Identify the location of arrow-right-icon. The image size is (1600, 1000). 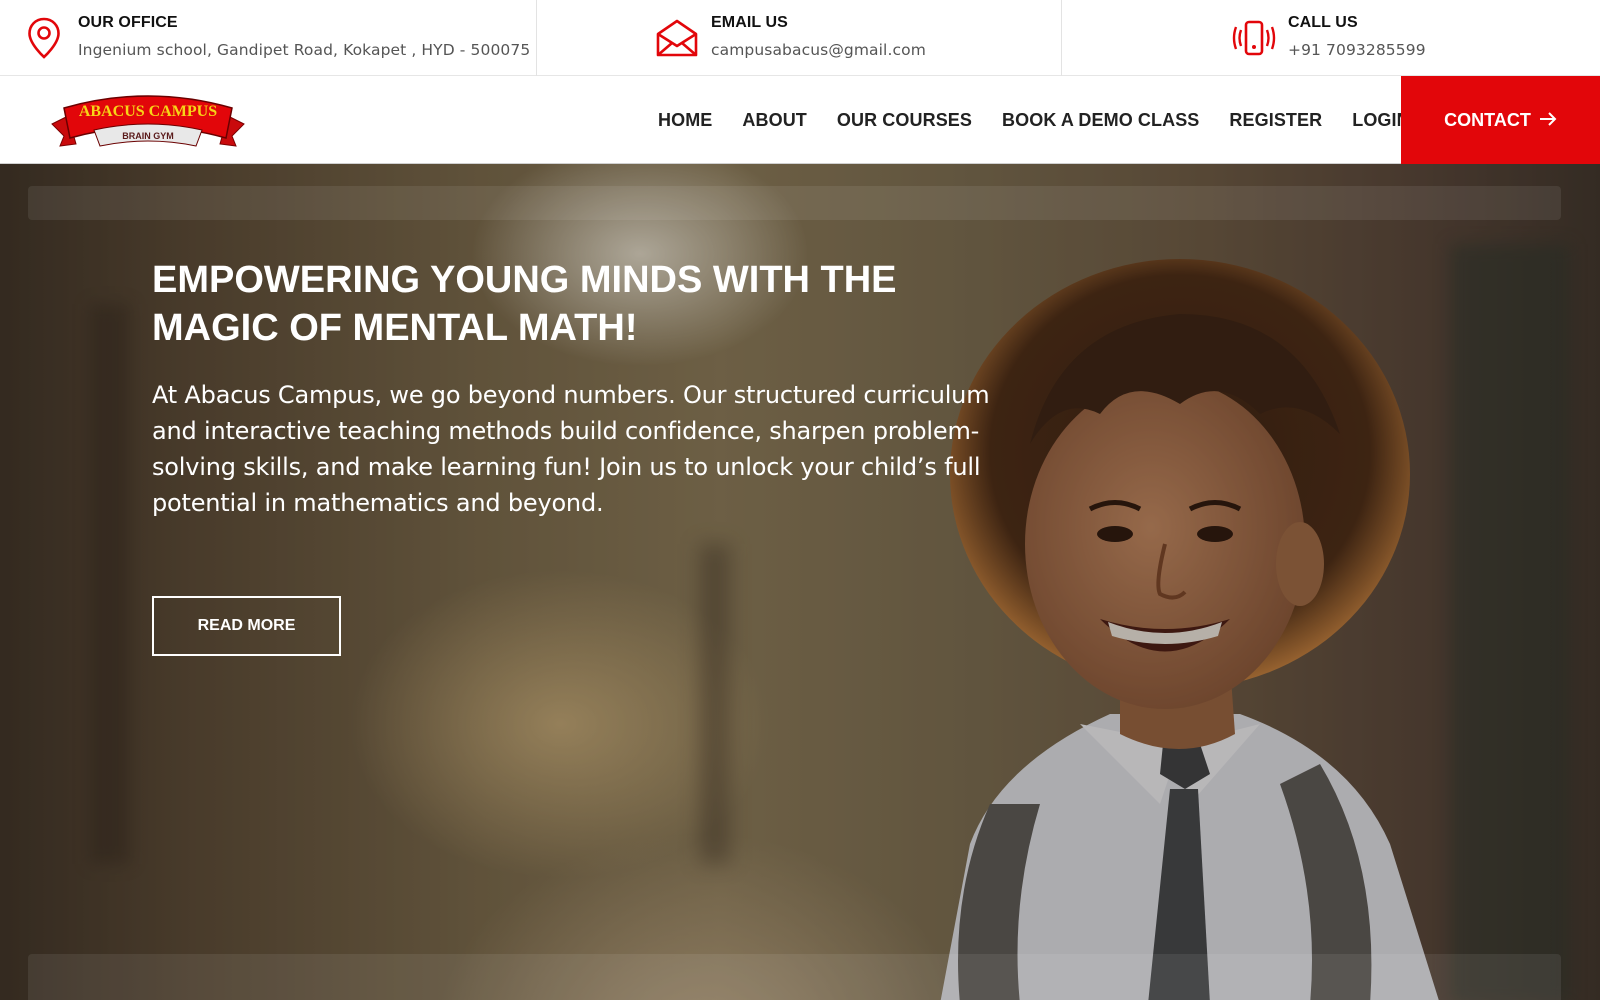
(1548, 120).